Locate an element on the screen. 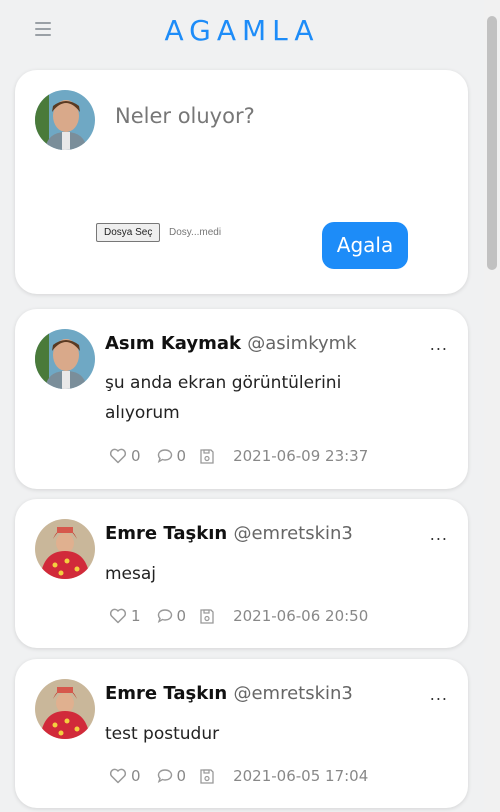 The image size is (500, 812). post-text: şu anda ekran görüntülerini alıyorum is located at coordinates (223, 398).